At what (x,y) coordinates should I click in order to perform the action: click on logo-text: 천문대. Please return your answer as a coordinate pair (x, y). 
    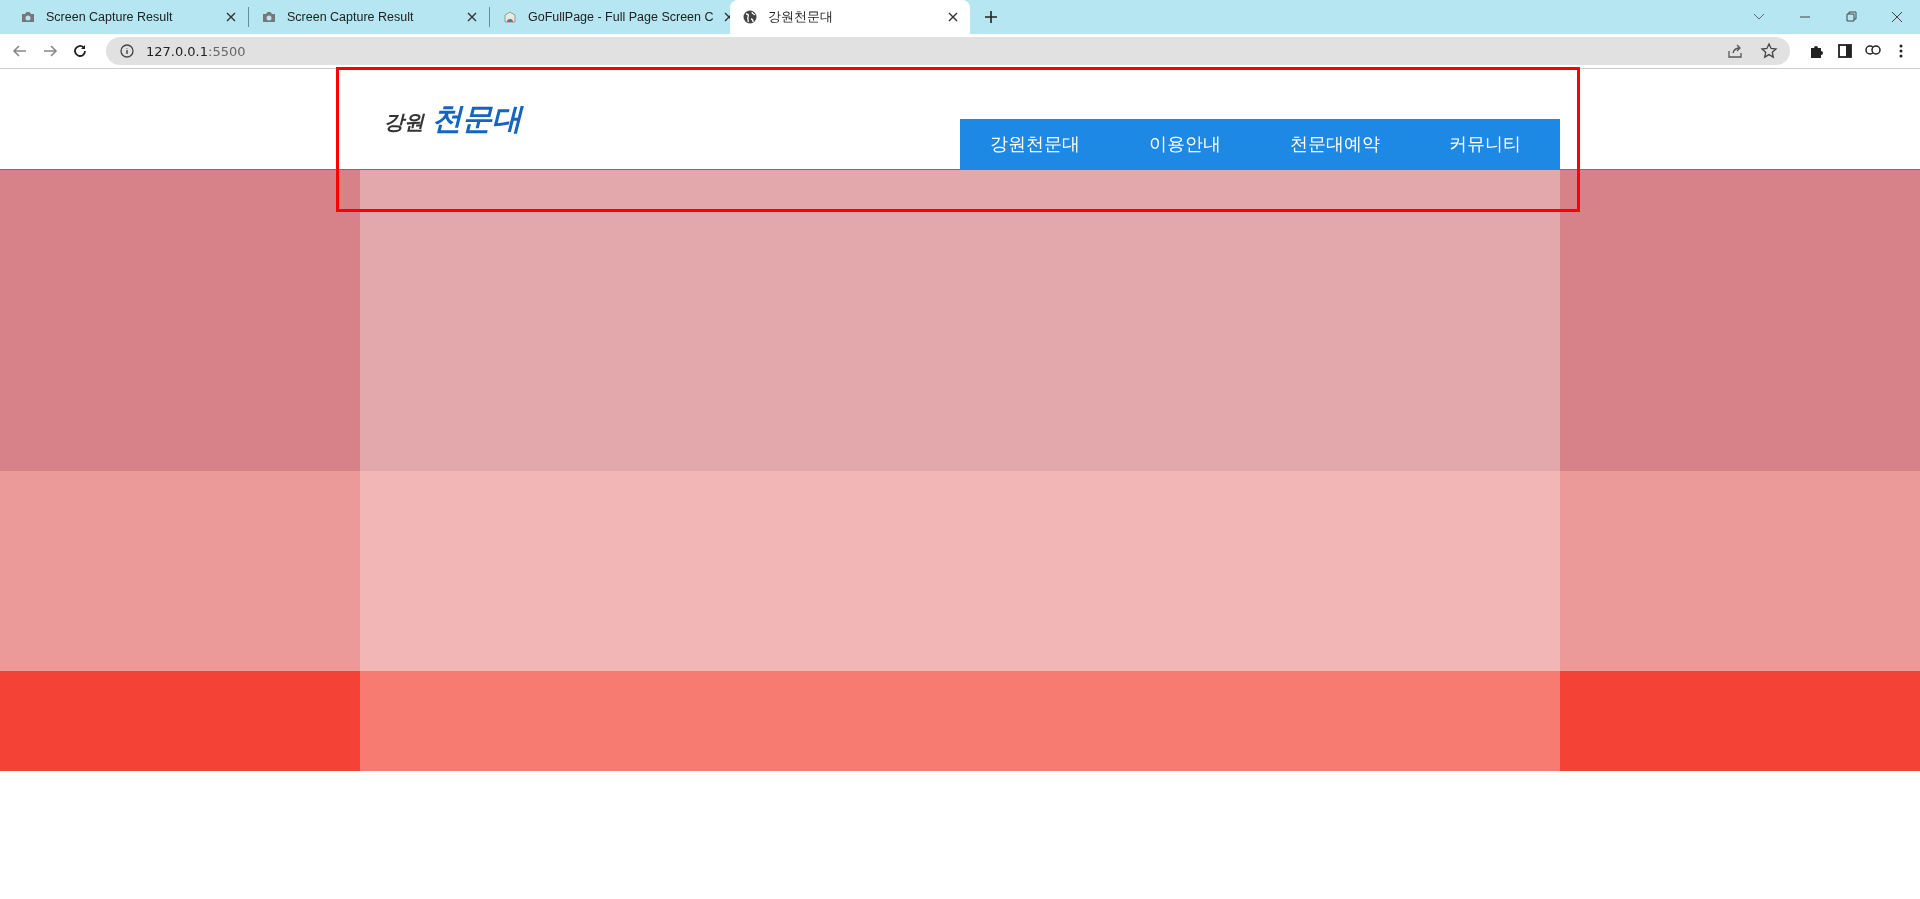
    Looking at the image, I should click on (477, 119).